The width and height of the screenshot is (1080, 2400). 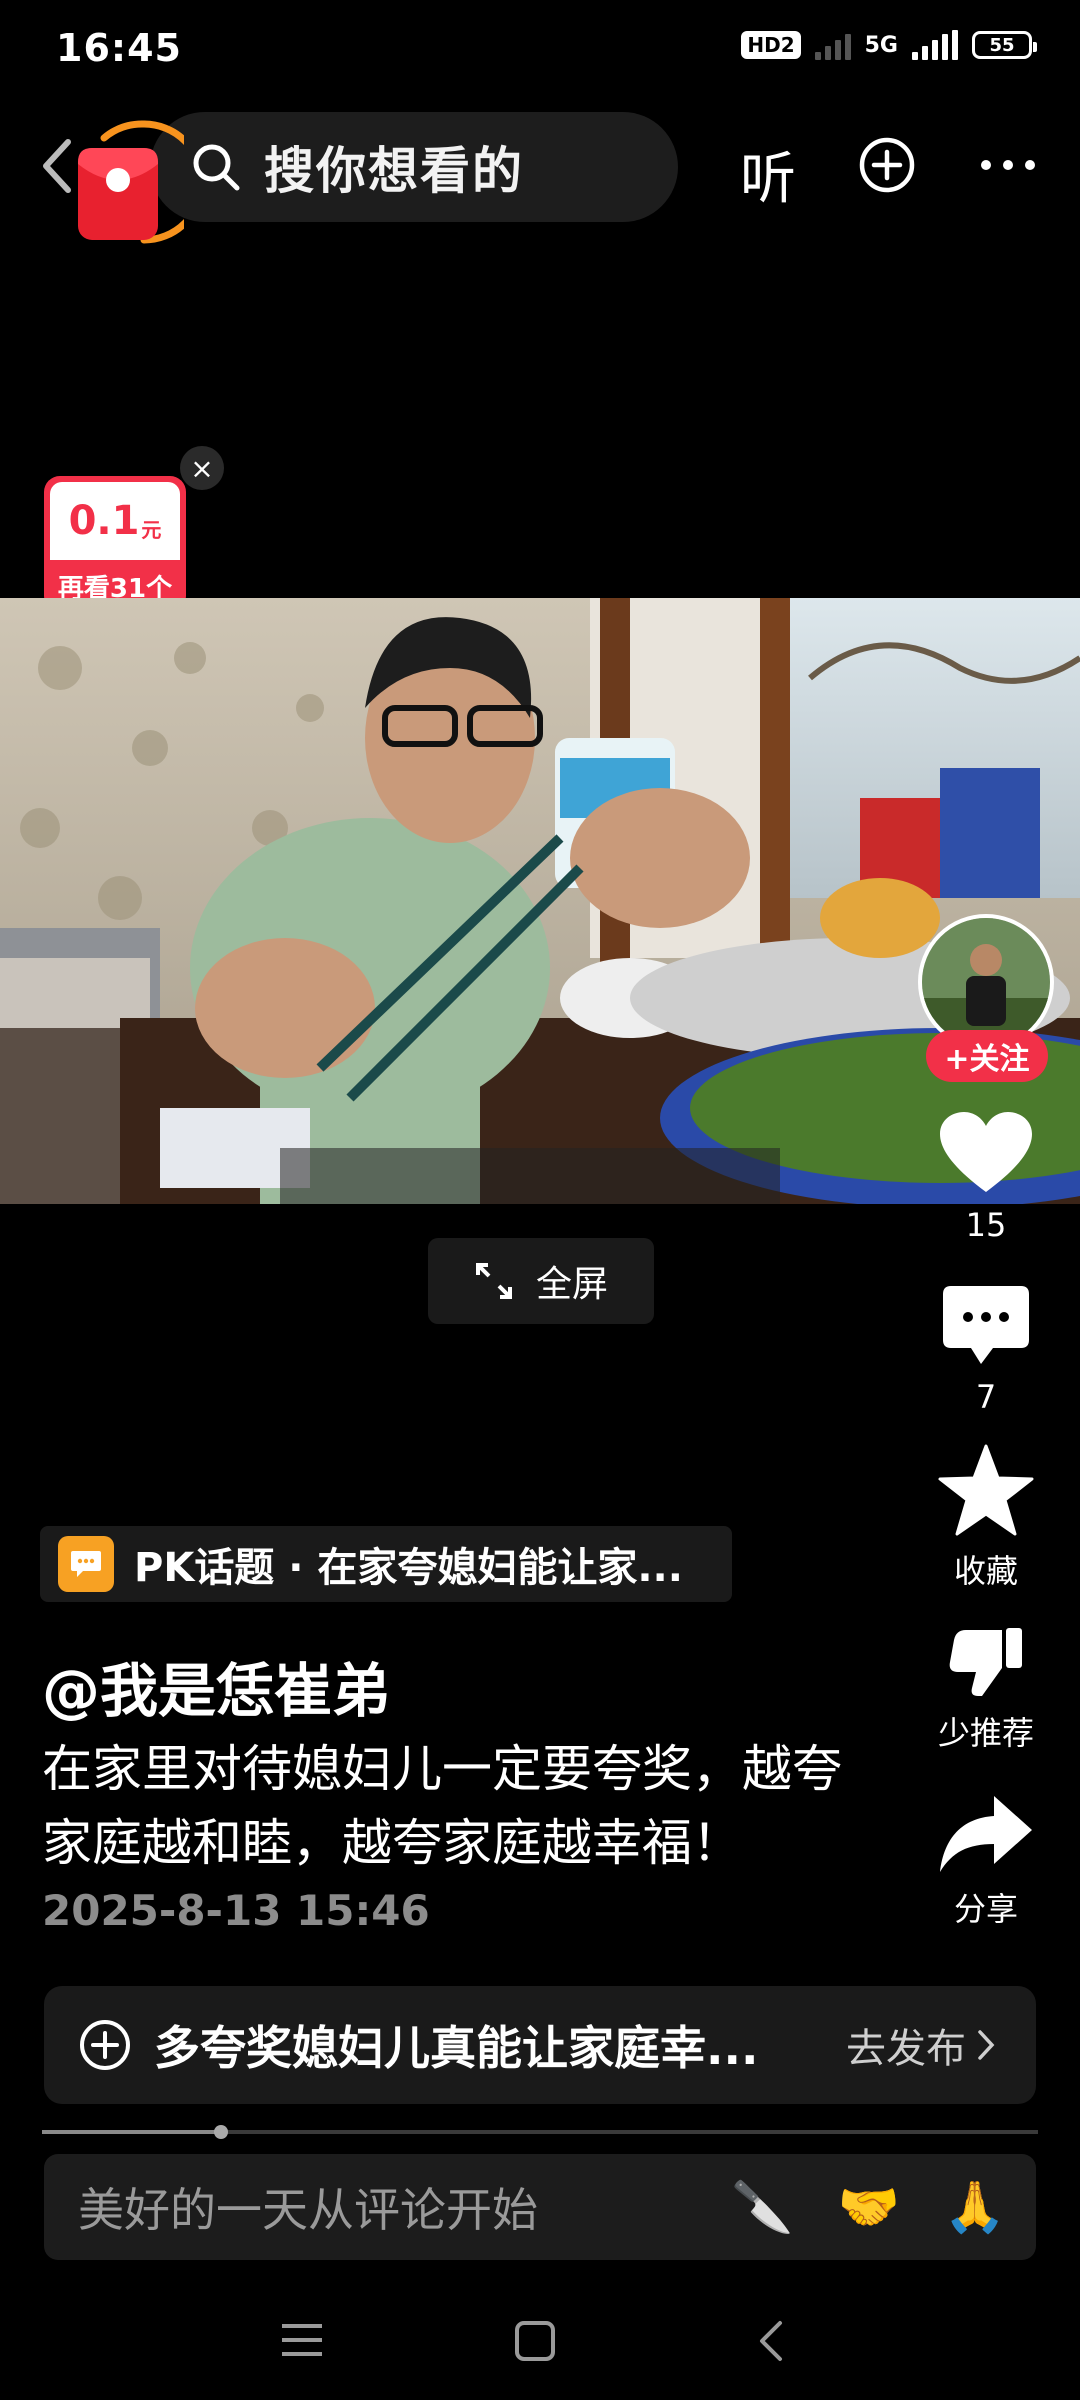 What do you see at coordinates (987, 1056) in the screenshot?
I see `follow-button: +关注` at bounding box center [987, 1056].